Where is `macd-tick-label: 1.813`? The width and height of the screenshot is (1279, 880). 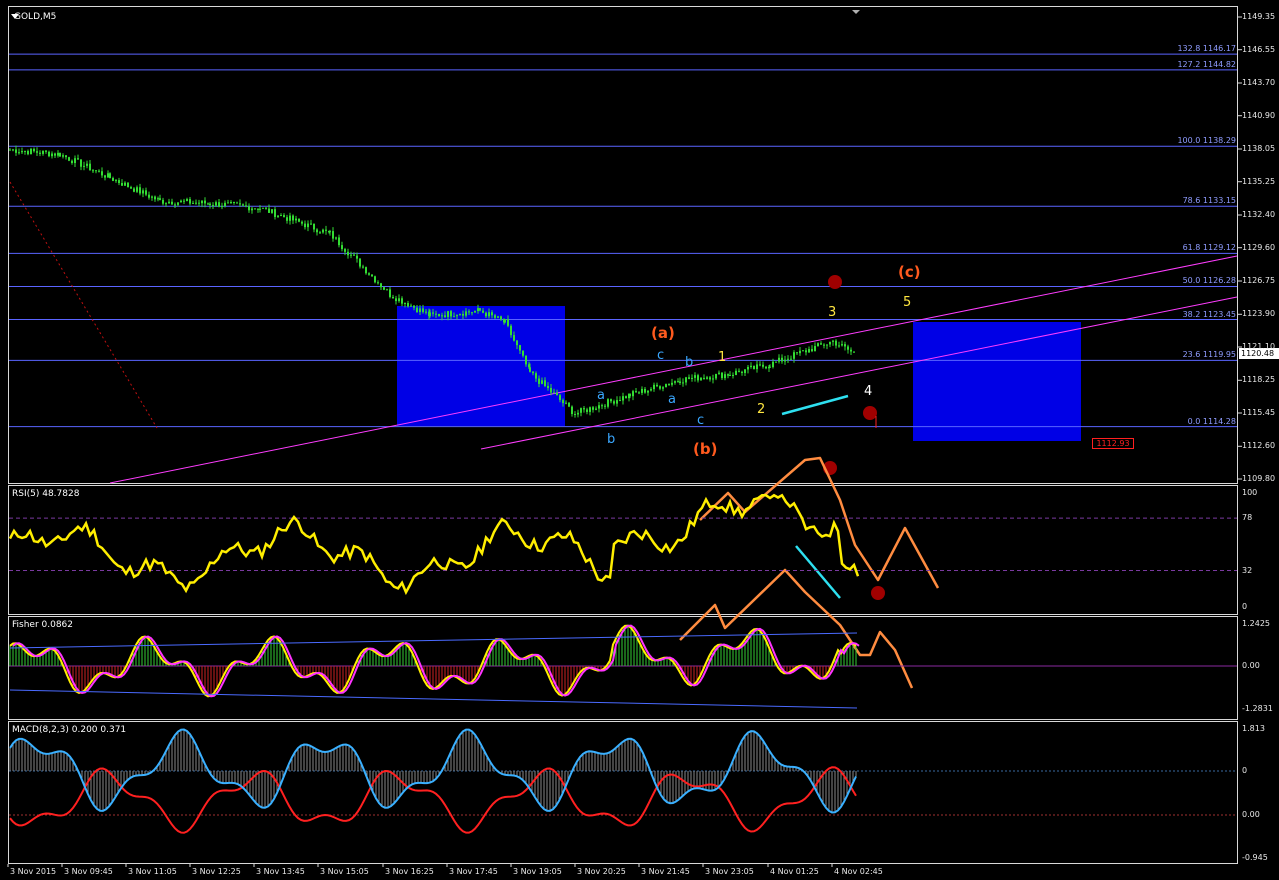 macd-tick-label: 1.813 is located at coordinates (1253, 728).